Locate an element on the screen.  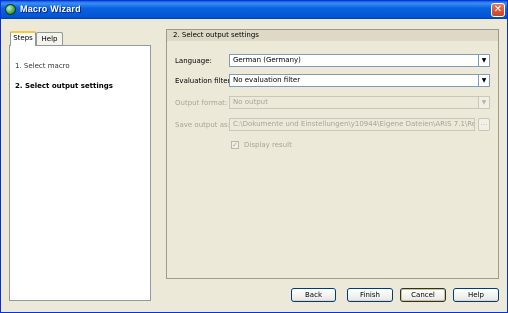
output-format-select: No output ▼ is located at coordinates (359, 102).